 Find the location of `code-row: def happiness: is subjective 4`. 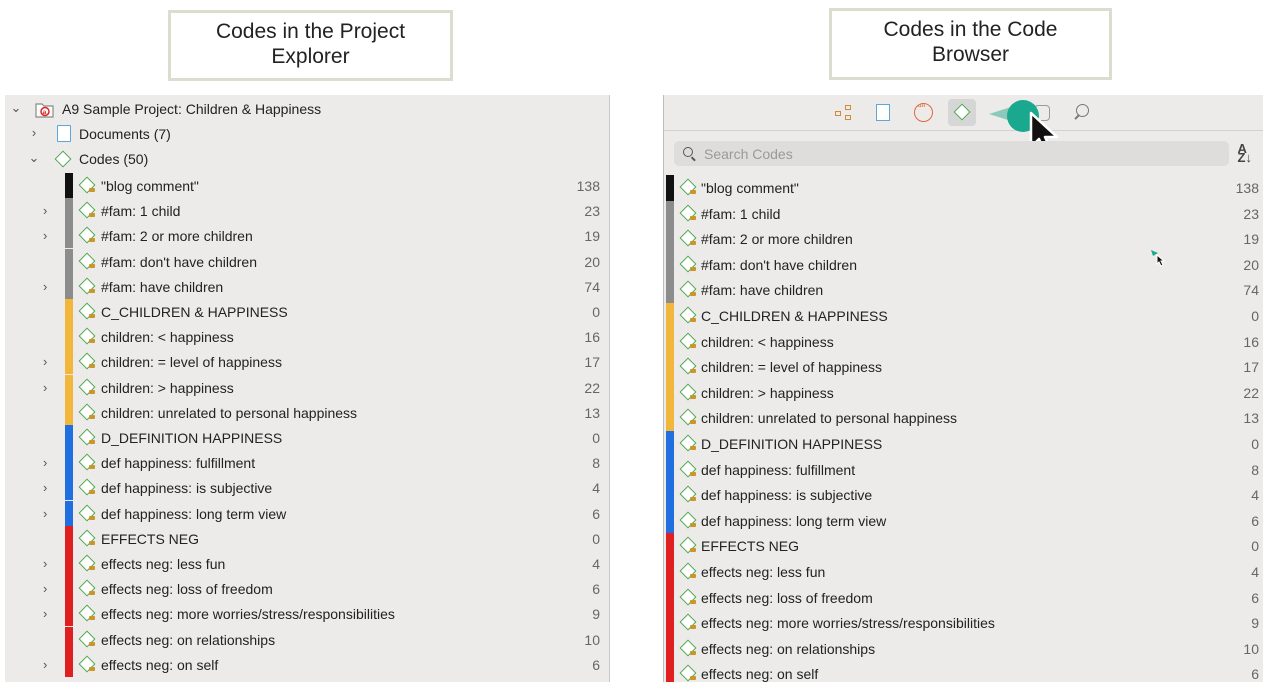

code-row: def happiness: is subjective 4 is located at coordinates (963, 495).